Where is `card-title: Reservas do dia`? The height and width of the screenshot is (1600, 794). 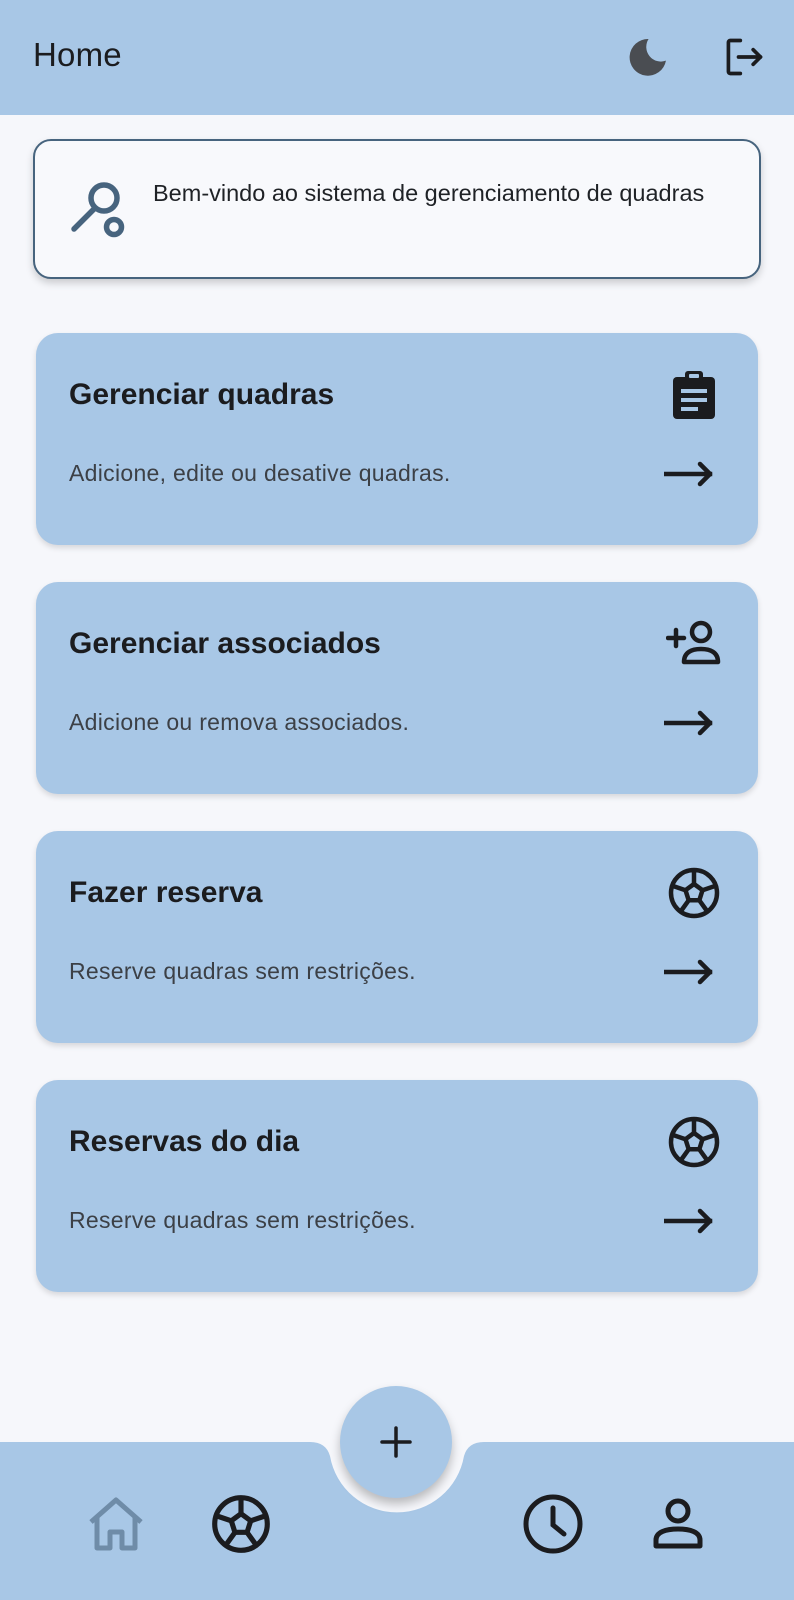
card-title: Reservas do dia is located at coordinates (184, 1141).